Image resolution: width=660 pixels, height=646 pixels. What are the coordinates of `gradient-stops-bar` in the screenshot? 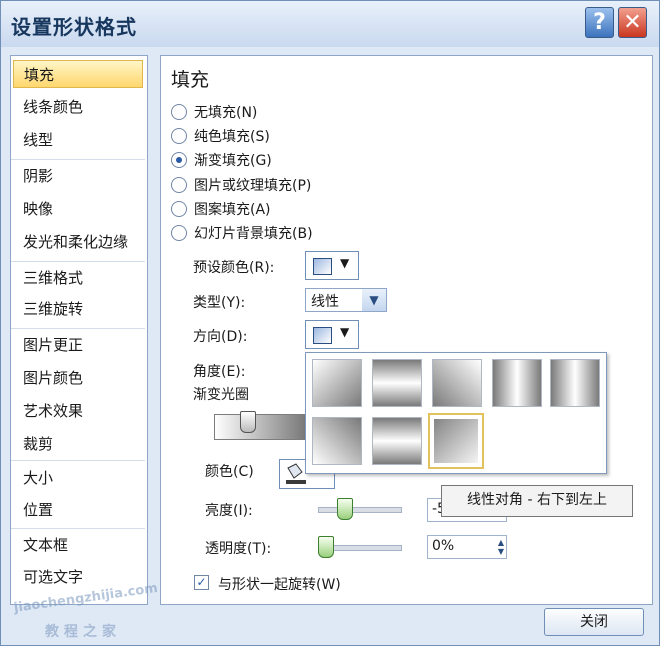 It's located at (265, 427).